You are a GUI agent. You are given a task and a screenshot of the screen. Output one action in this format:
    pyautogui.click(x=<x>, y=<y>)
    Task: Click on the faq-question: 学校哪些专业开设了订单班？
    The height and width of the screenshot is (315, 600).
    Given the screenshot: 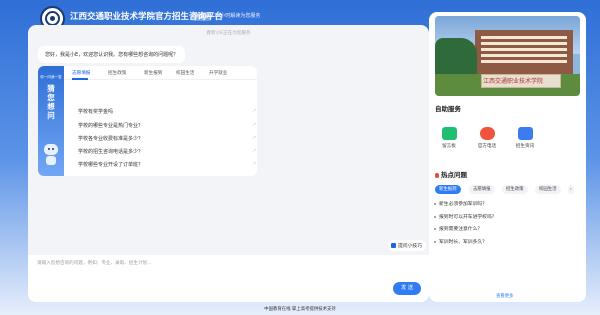 What is the action you would take?
    pyautogui.click(x=110, y=164)
    